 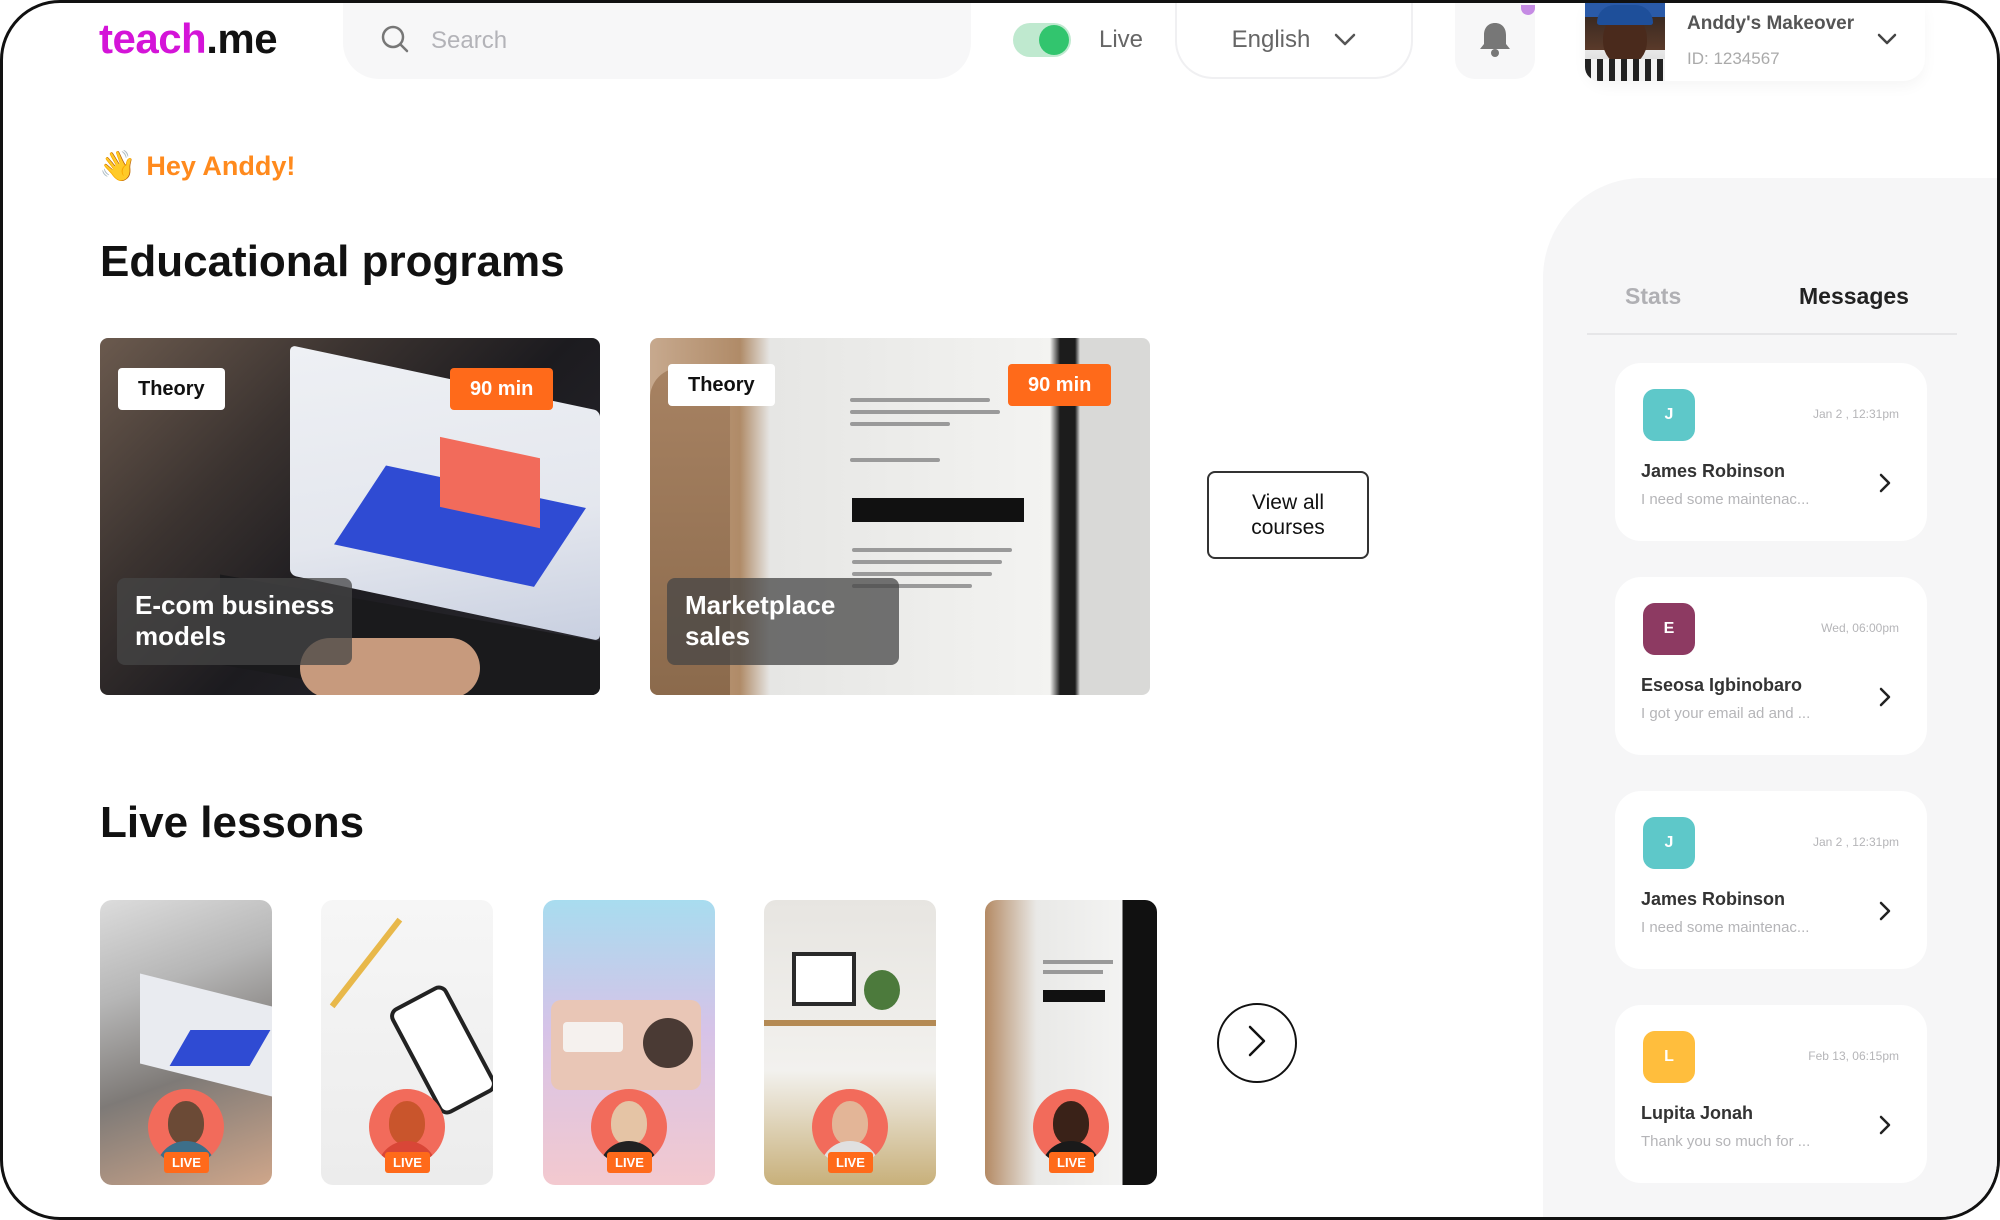 I want to click on course-title-line: E-com business, so click(x=235, y=604).